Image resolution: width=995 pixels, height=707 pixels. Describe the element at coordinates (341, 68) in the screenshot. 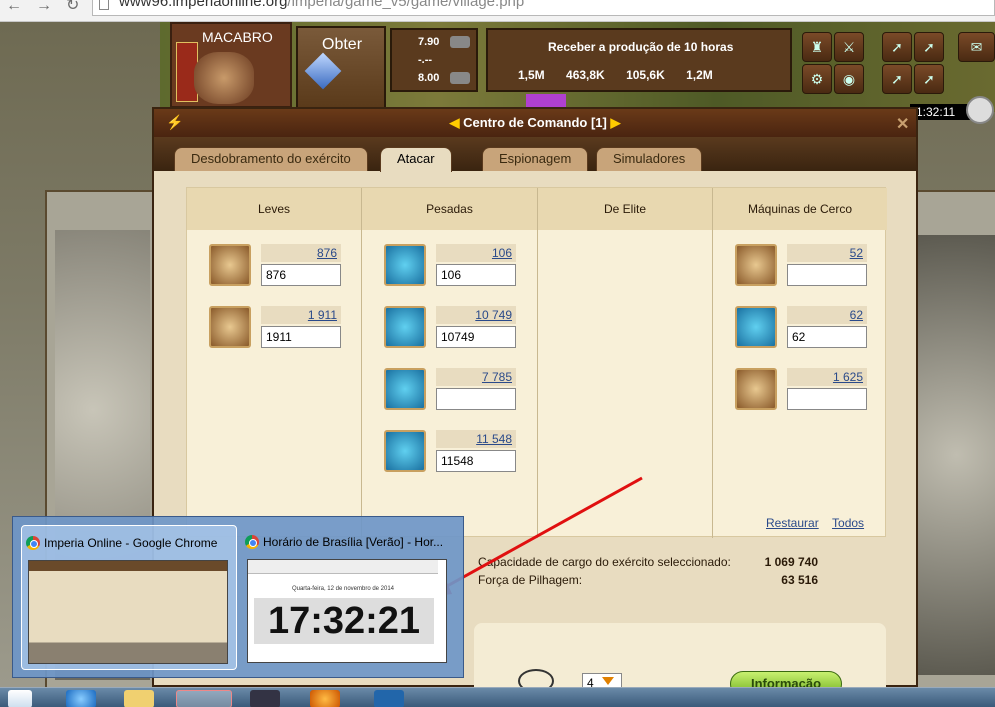

I see `obter-diamonds-button: Obter` at that location.